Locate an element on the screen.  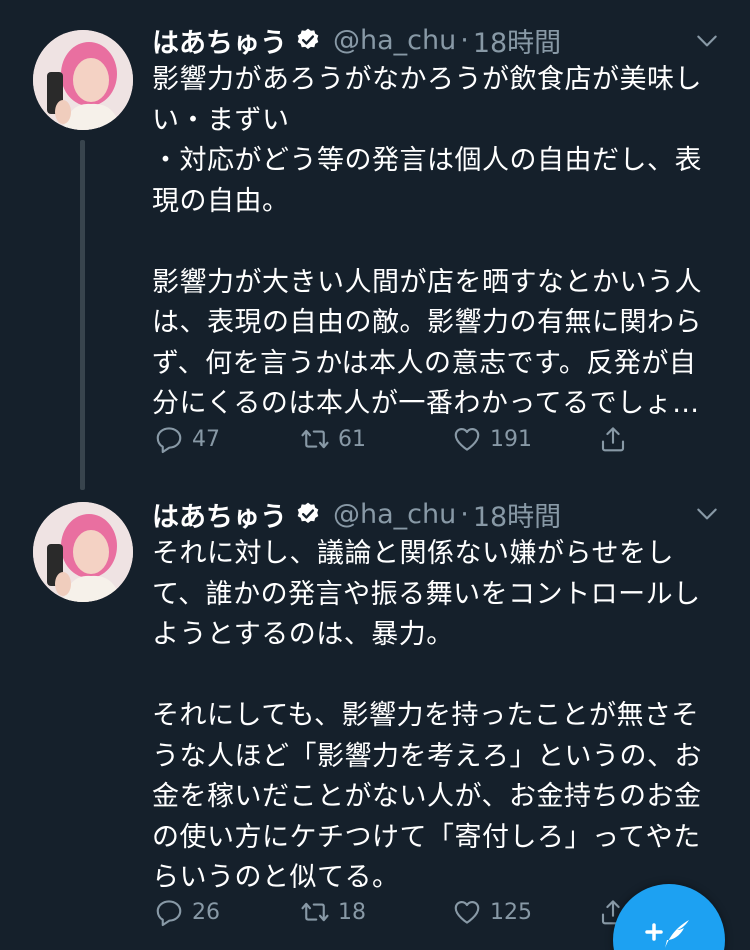
chevron-down-icon is located at coordinates (707, 514).